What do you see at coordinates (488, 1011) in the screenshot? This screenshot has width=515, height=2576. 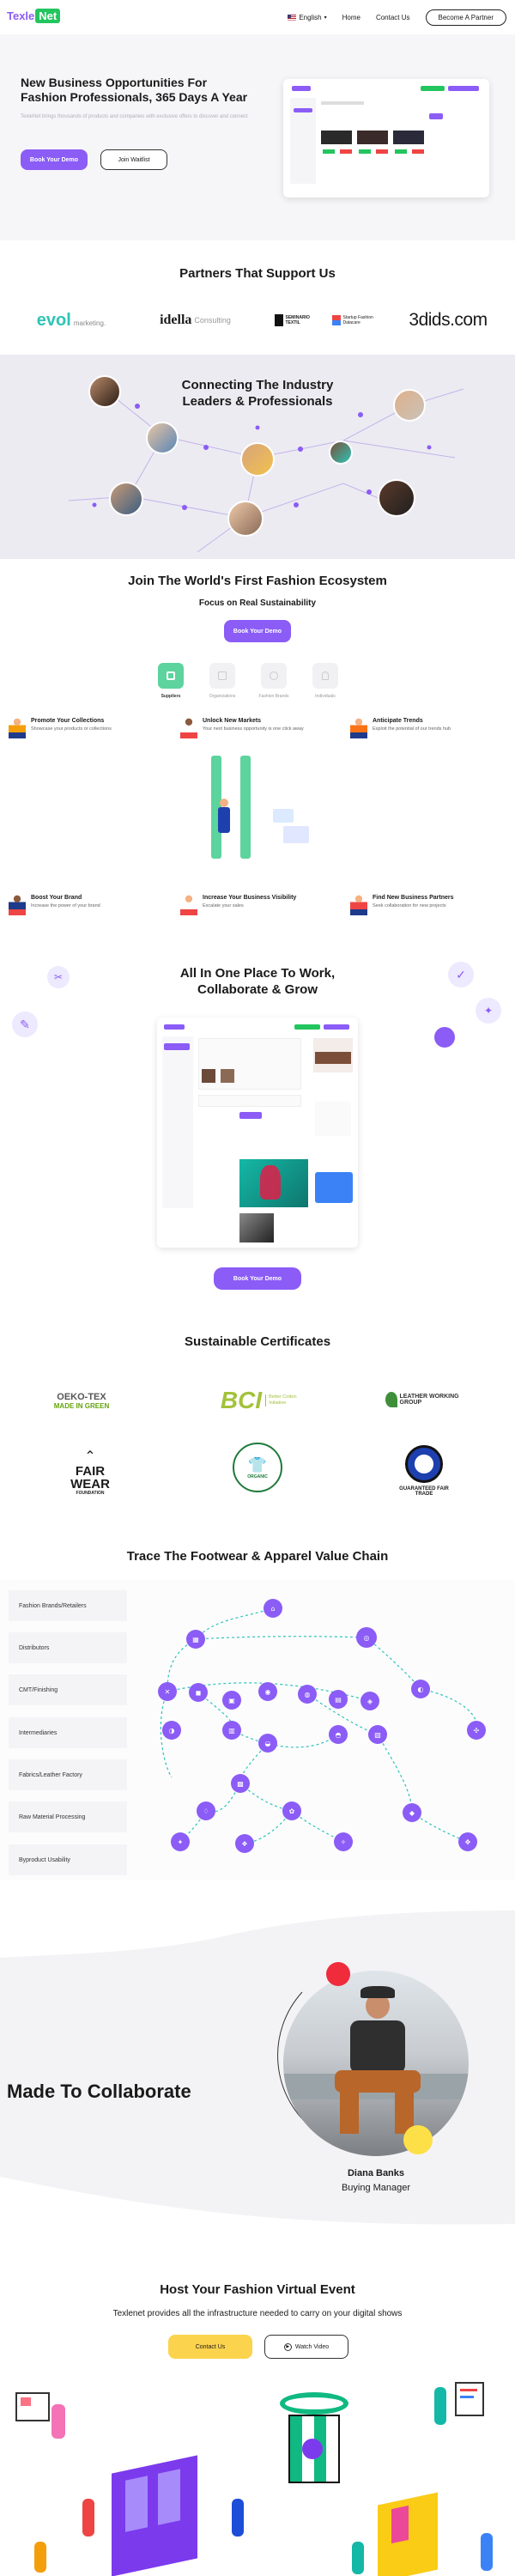 I see `sparkle-icon: ✦` at bounding box center [488, 1011].